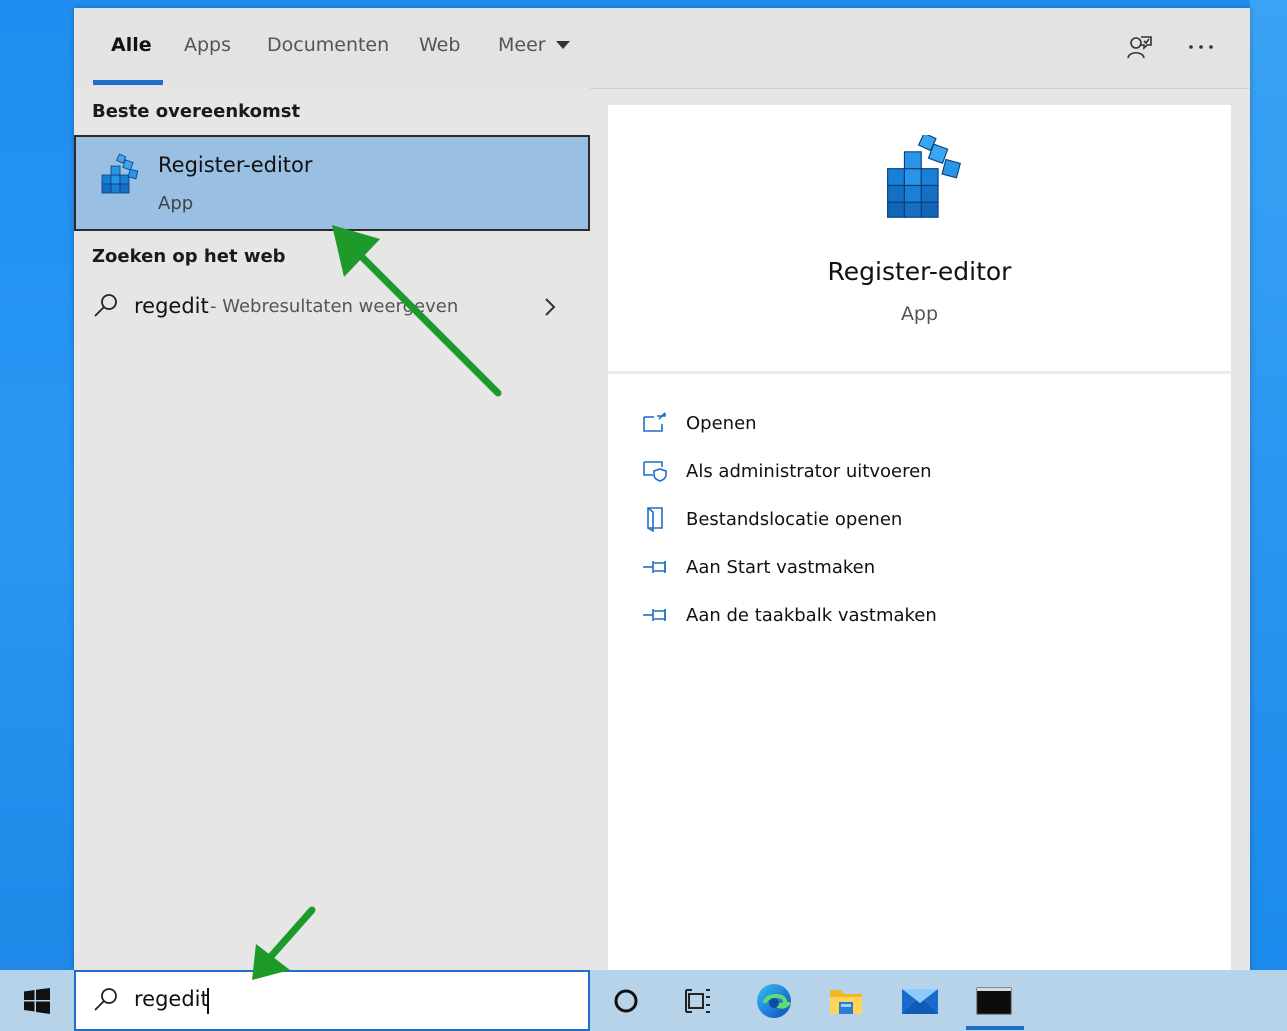  Describe the element at coordinates (655, 423) in the screenshot. I see `open-icon` at that location.